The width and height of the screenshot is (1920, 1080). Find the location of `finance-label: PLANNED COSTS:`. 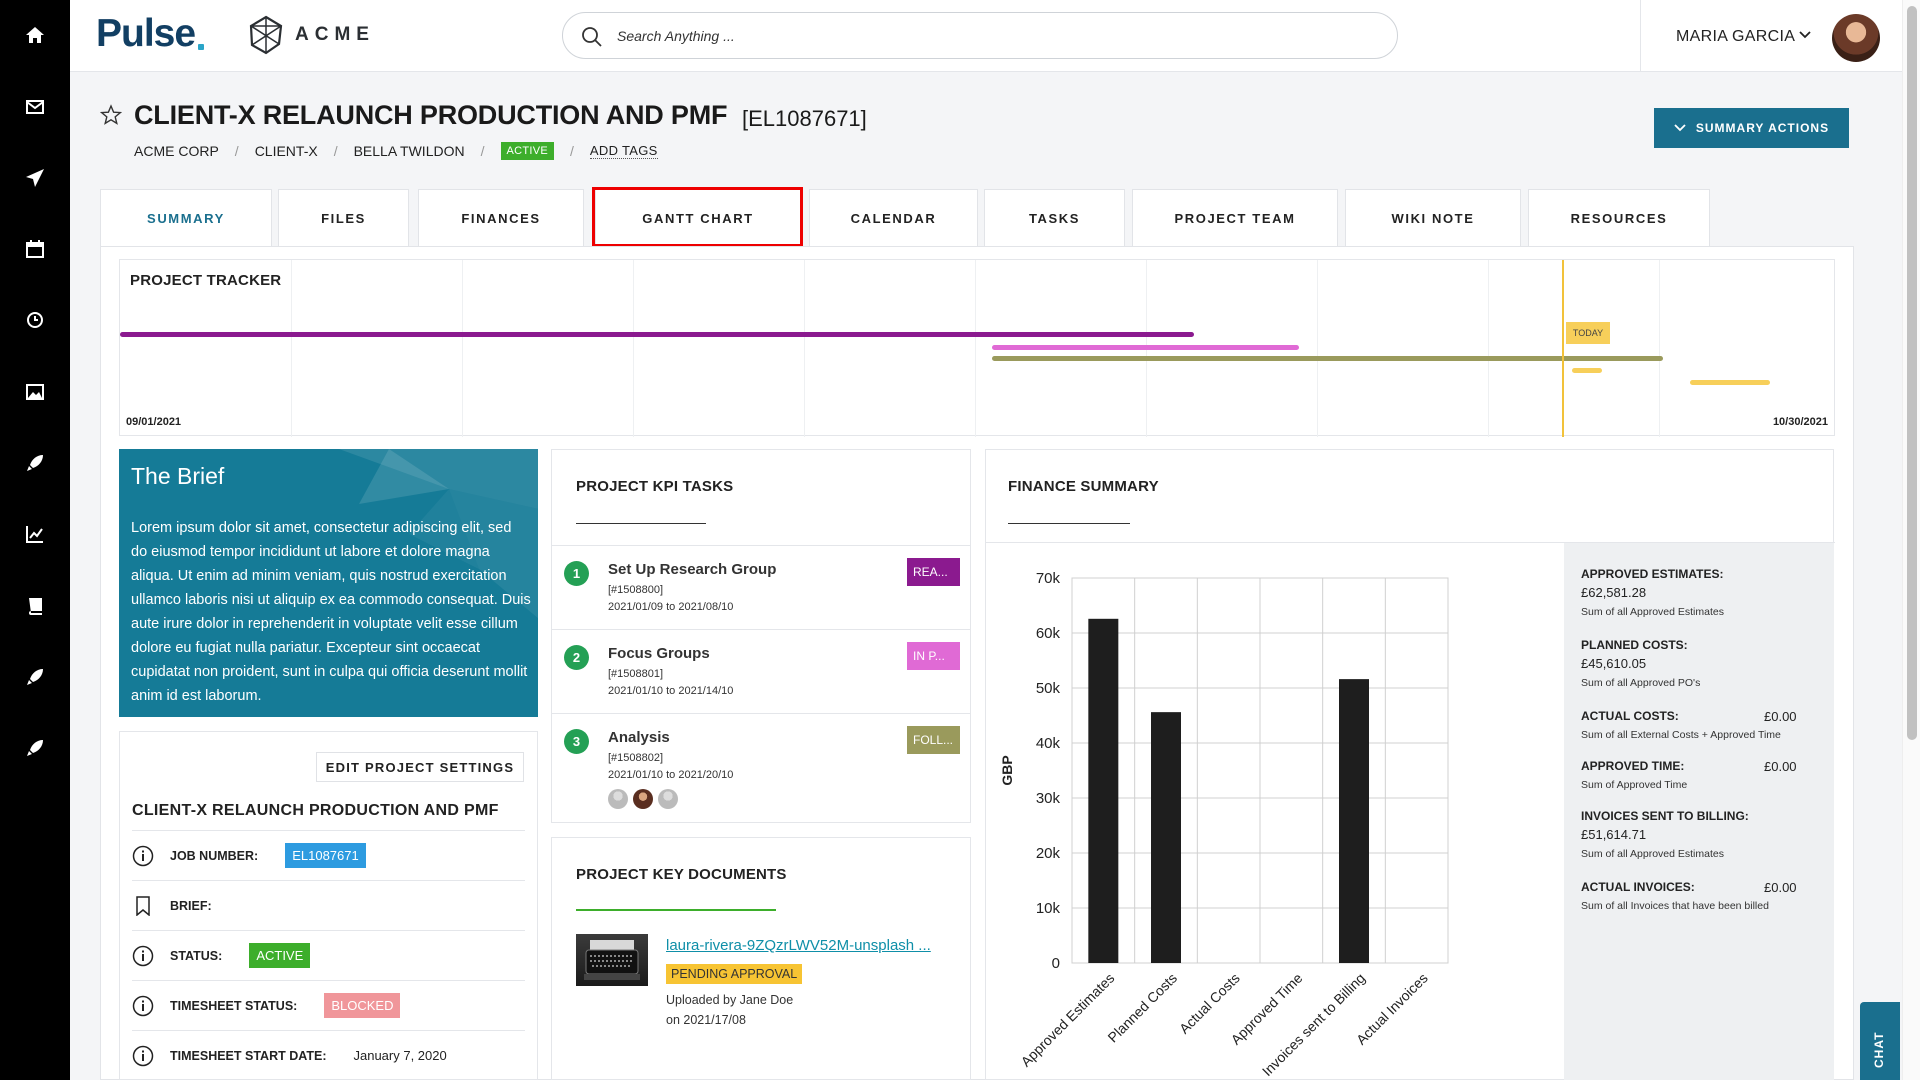

finance-label: PLANNED COSTS: is located at coordinates (1634, 645).